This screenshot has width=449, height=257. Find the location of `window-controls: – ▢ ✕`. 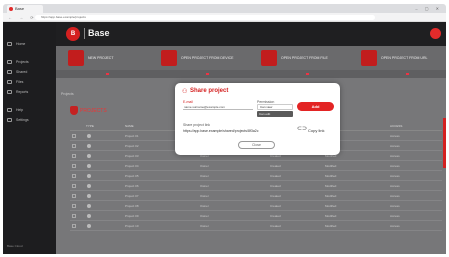

window-controls: – ▢ ✕ is located at coordinates (428, 8).